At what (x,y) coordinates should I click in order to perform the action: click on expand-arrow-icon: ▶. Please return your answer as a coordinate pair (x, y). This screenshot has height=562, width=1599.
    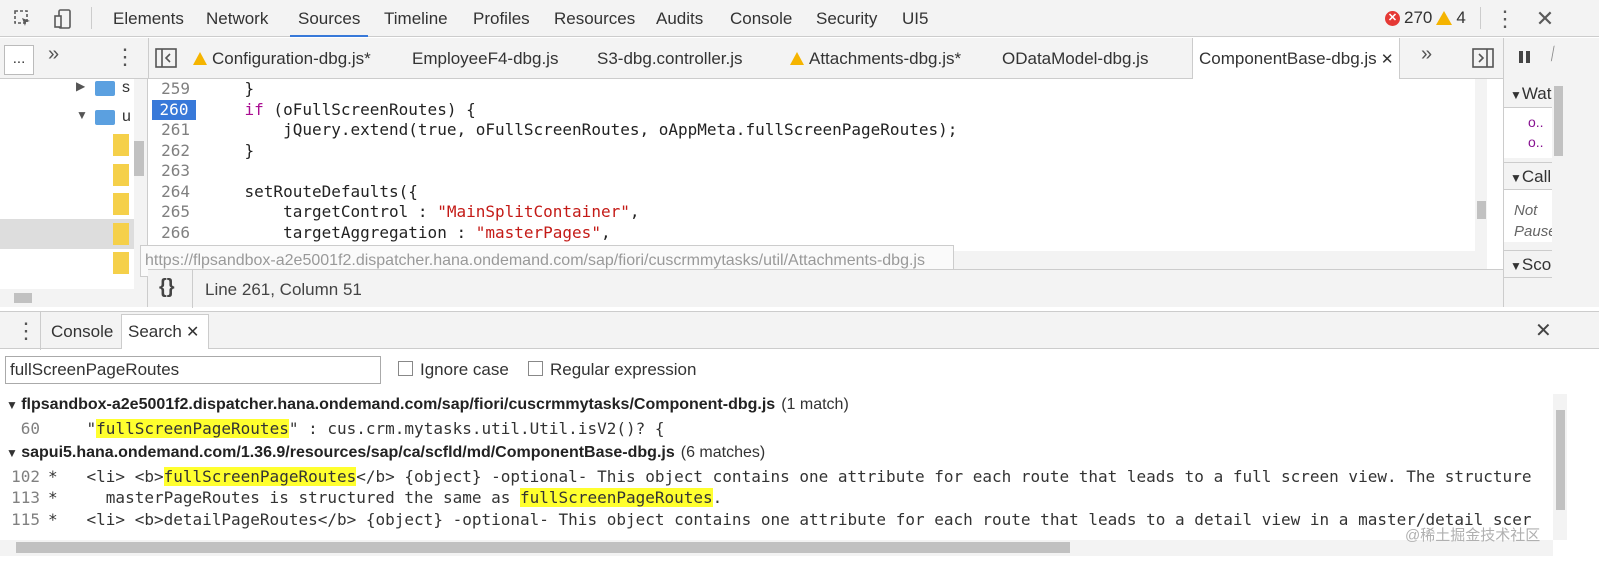
    Looking at the image, I should click on (80, 86).